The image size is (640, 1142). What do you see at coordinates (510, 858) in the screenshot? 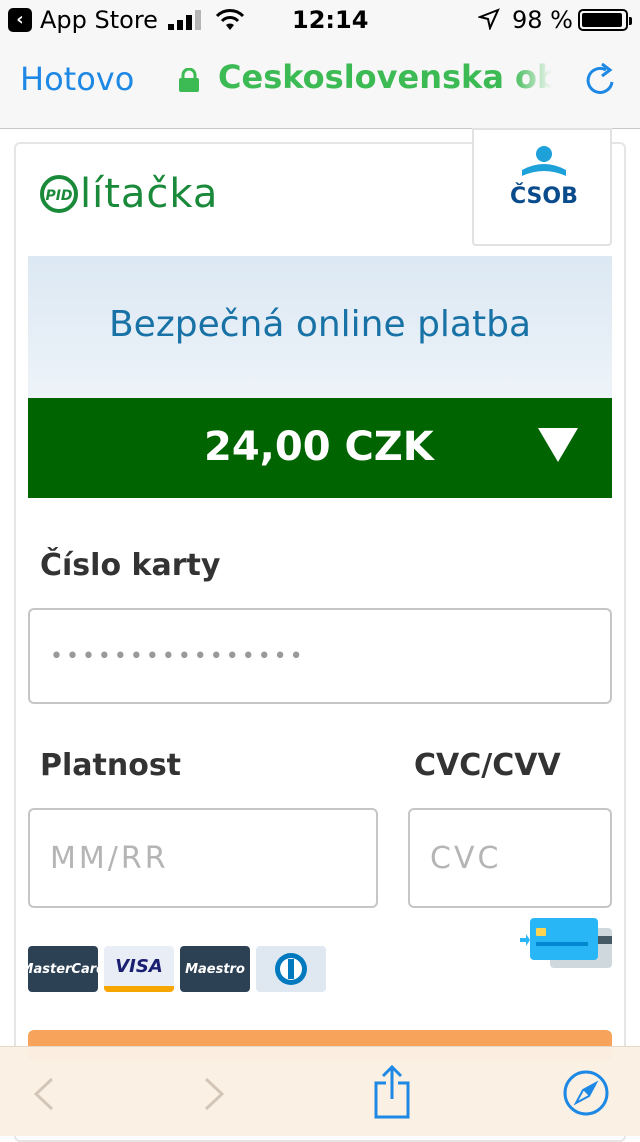
I see `cvc-input: CVC` at bounding box center [510, 858].